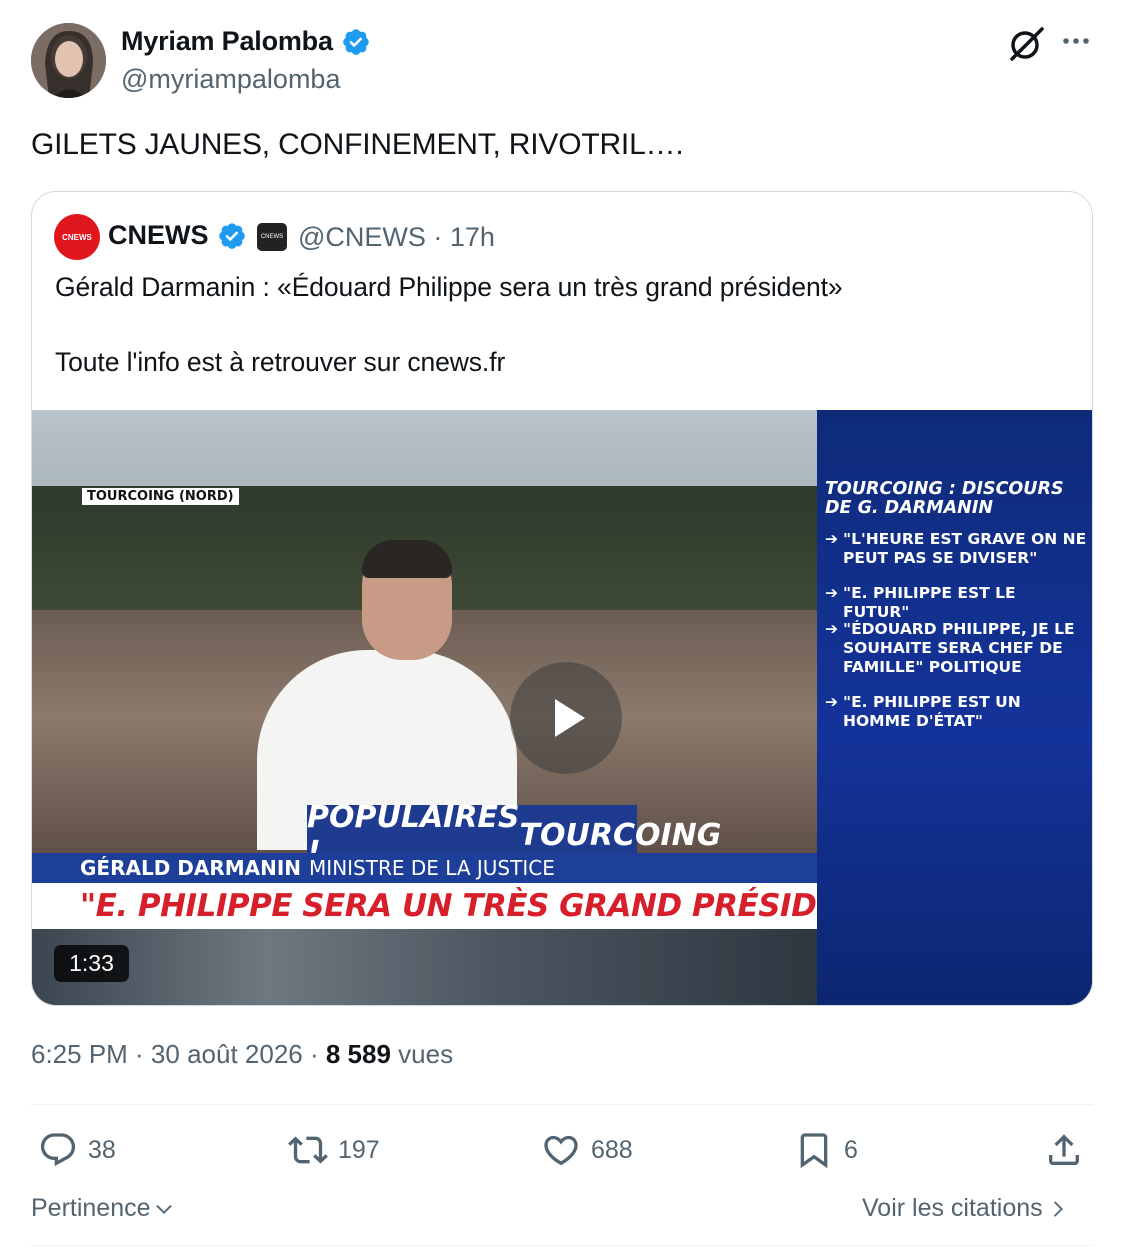 Image resolution: width=1123 pixels, height=1248 pixels. I want to click on bookmark-button: 6, so click(826, 1150).